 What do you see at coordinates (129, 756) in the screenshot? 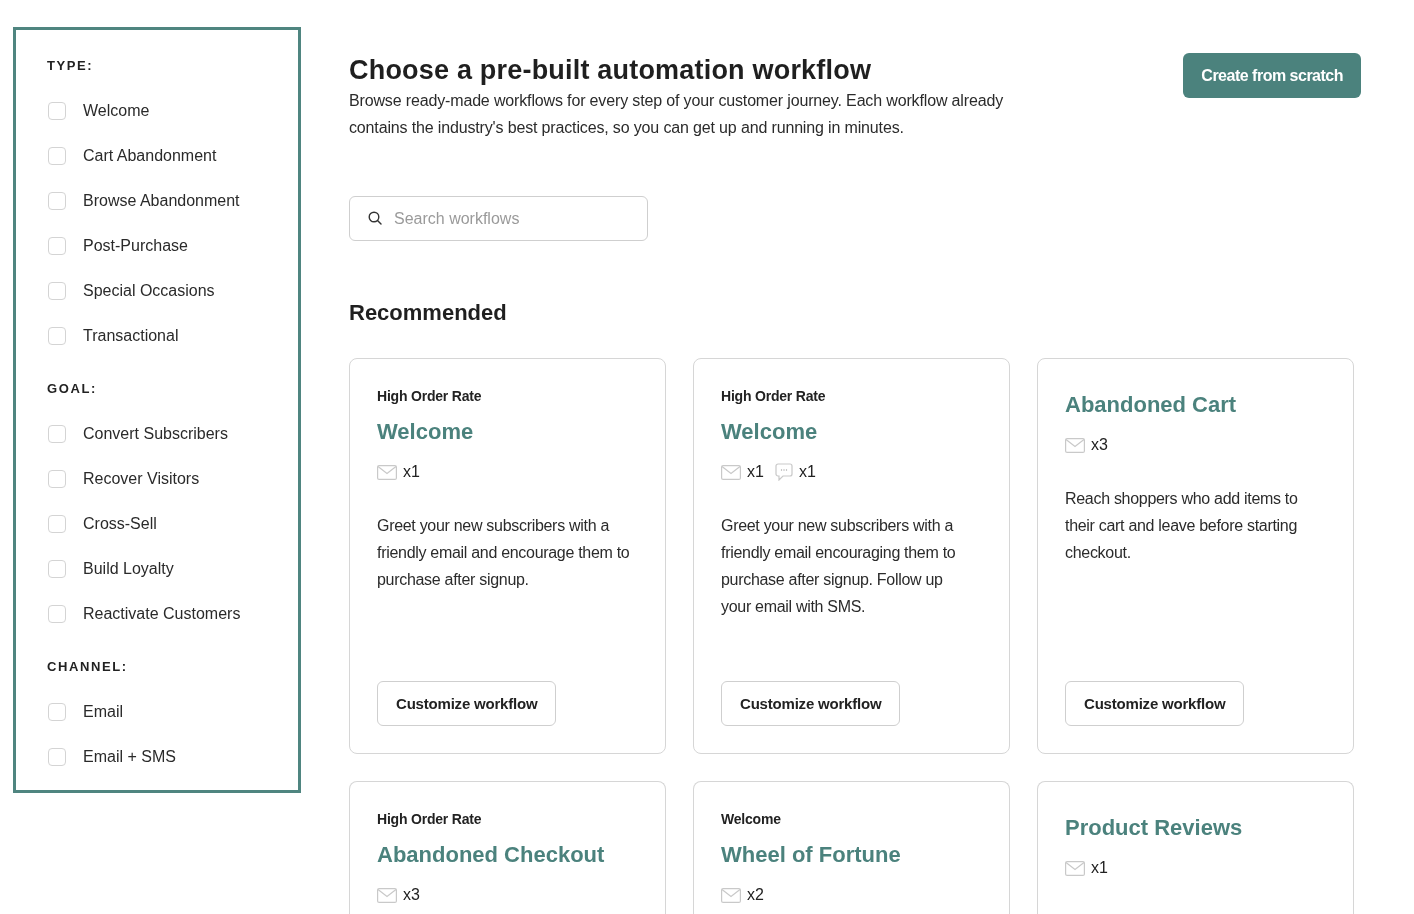
I see `filter-option-label: Email + SMS` at bounding box center [129, 756].